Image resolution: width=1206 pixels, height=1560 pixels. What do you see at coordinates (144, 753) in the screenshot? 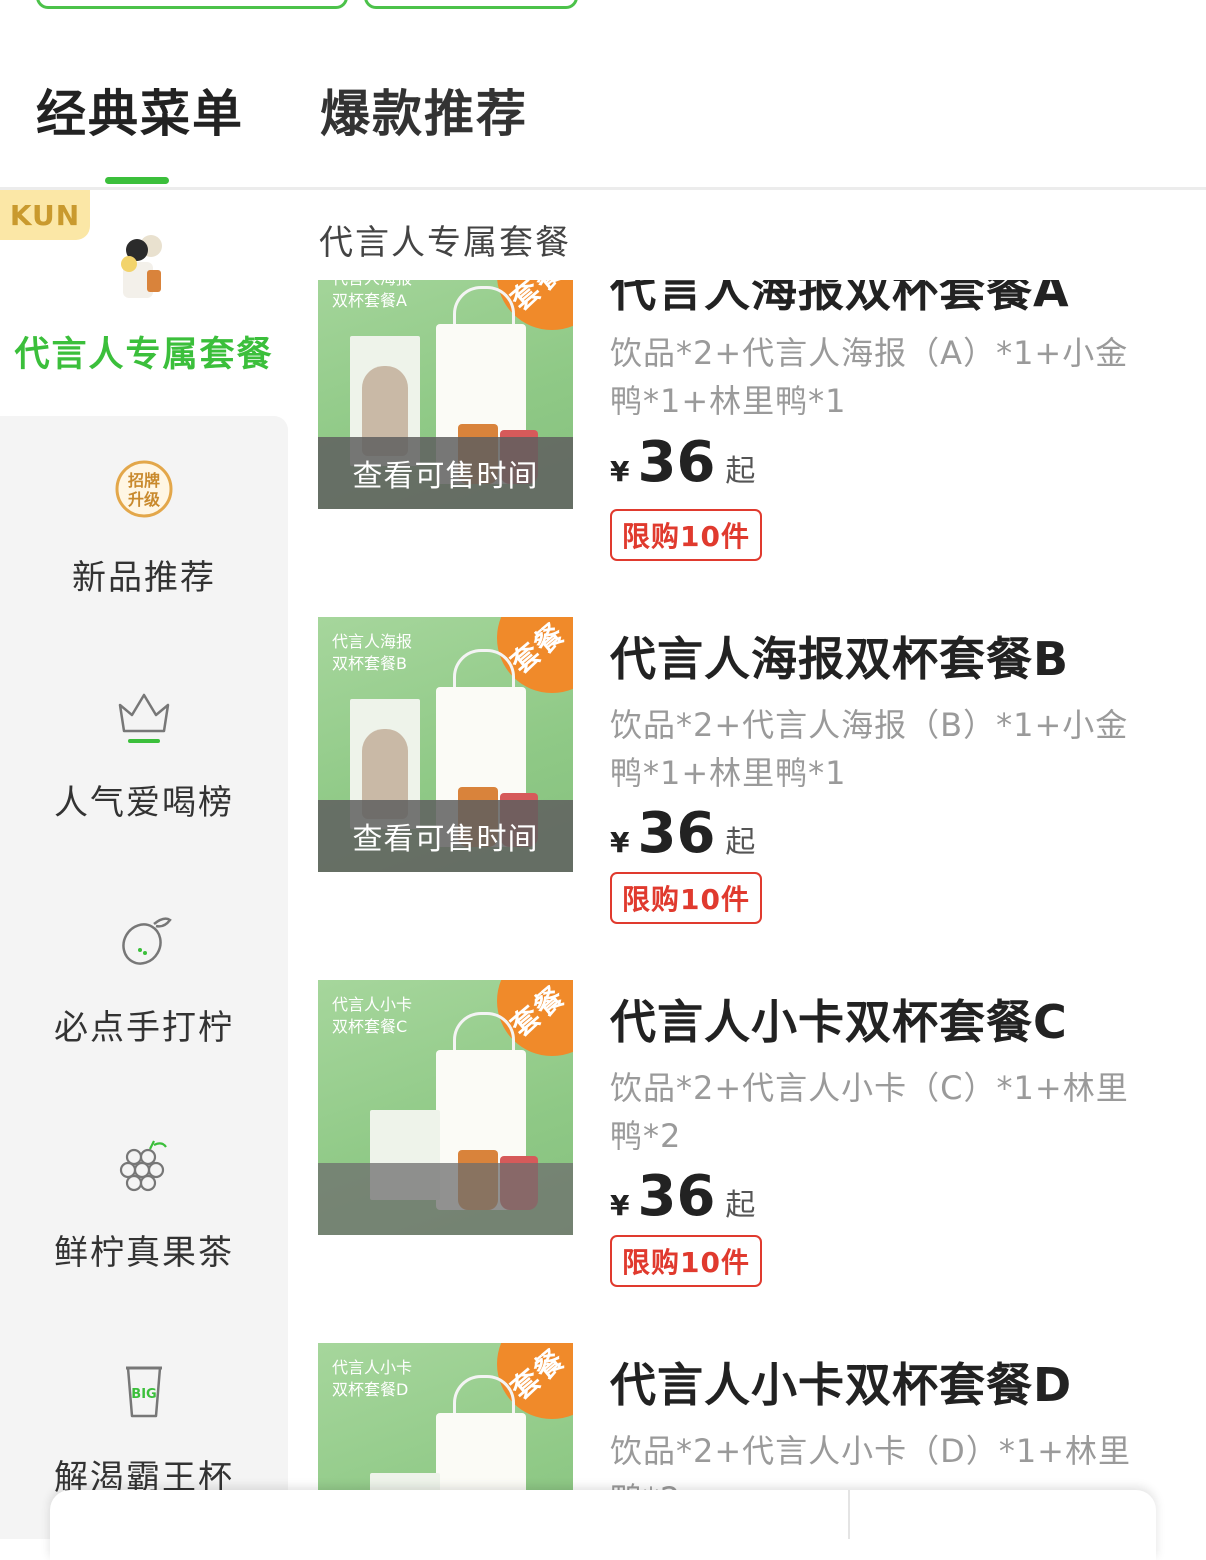
I see `sidebar-item-popular: 人气爱喝榜` at bounding box center [144, 753].